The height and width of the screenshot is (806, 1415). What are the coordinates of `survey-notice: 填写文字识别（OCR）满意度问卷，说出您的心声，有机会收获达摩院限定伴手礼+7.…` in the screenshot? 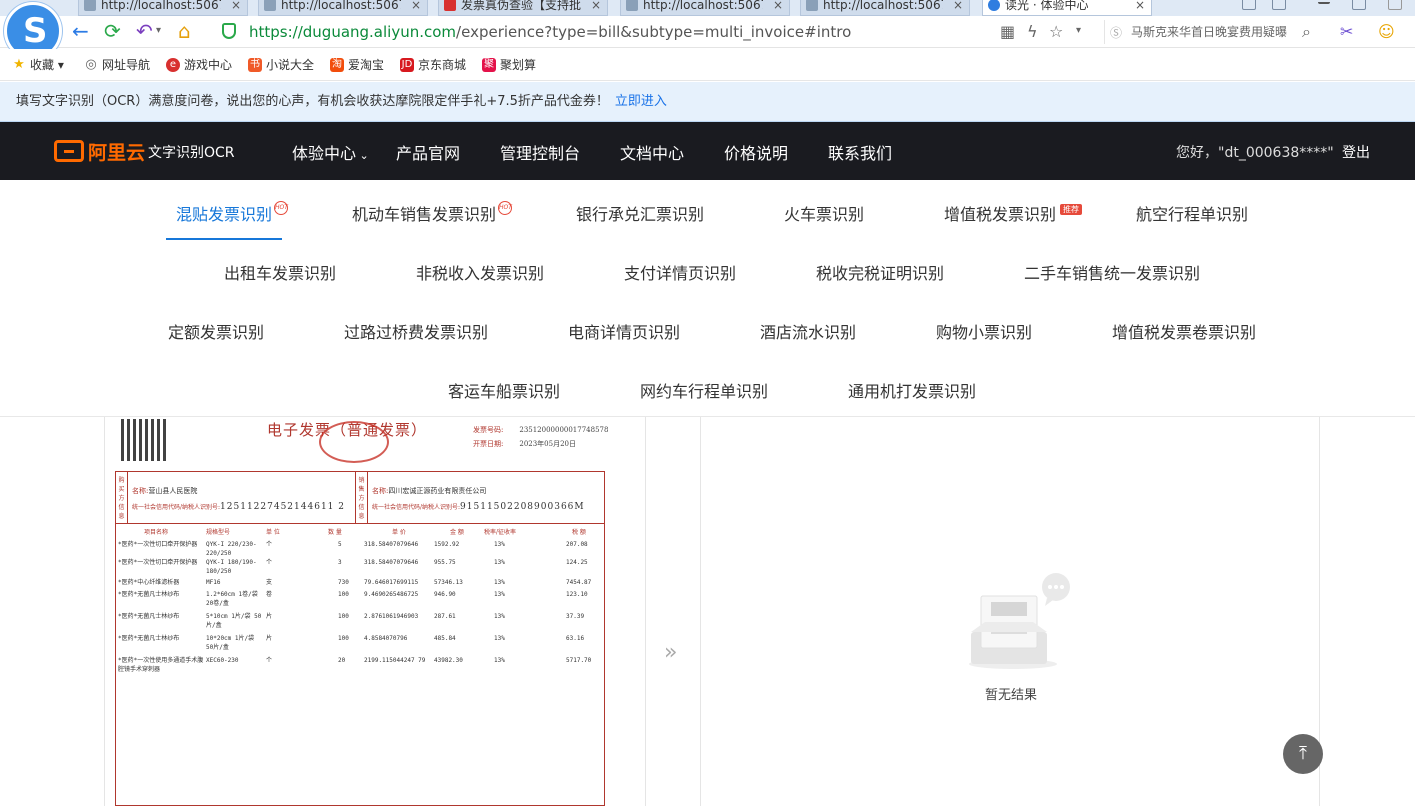 It's located at (707, 102).